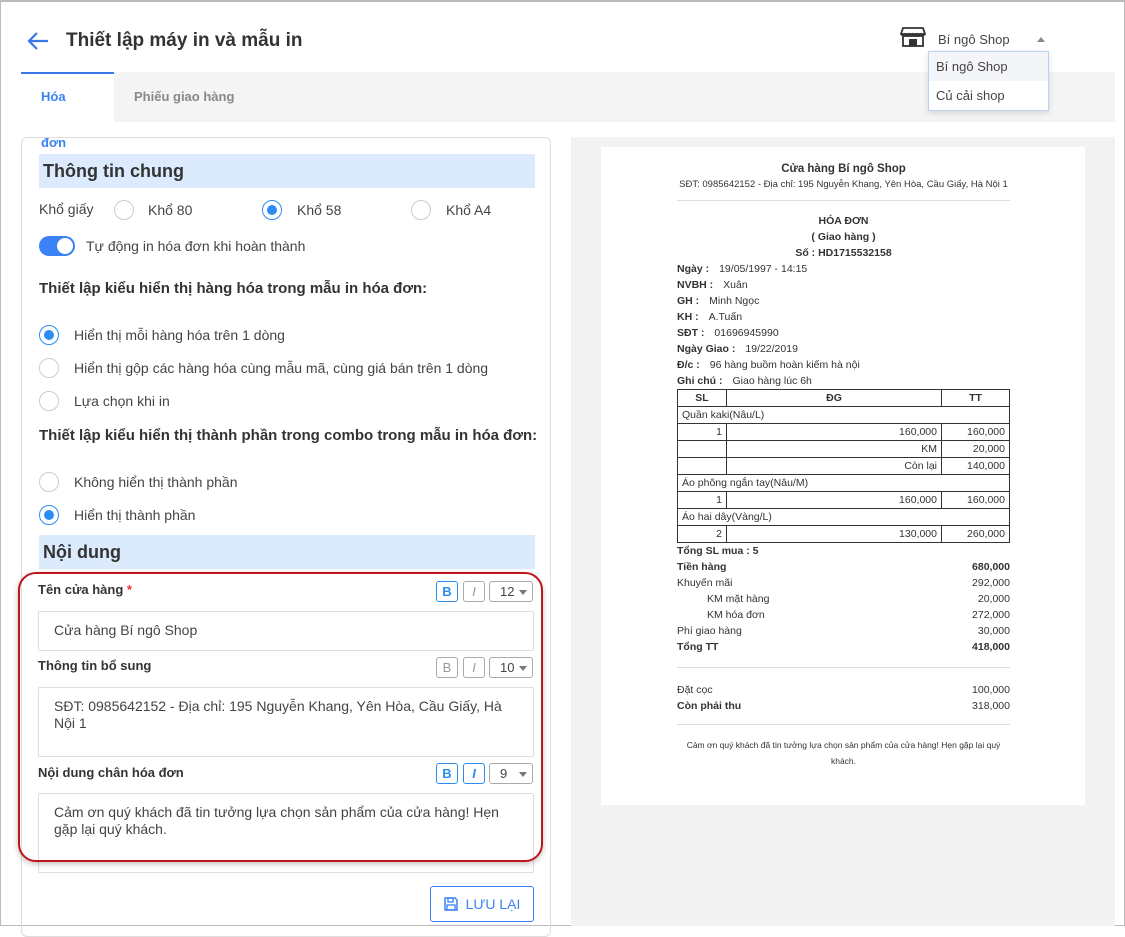  Describe the element at coordinates (184, 97) in the screenshot. I see `tab-phieu-giao-hang: Phiếu giao hàng` at that location.